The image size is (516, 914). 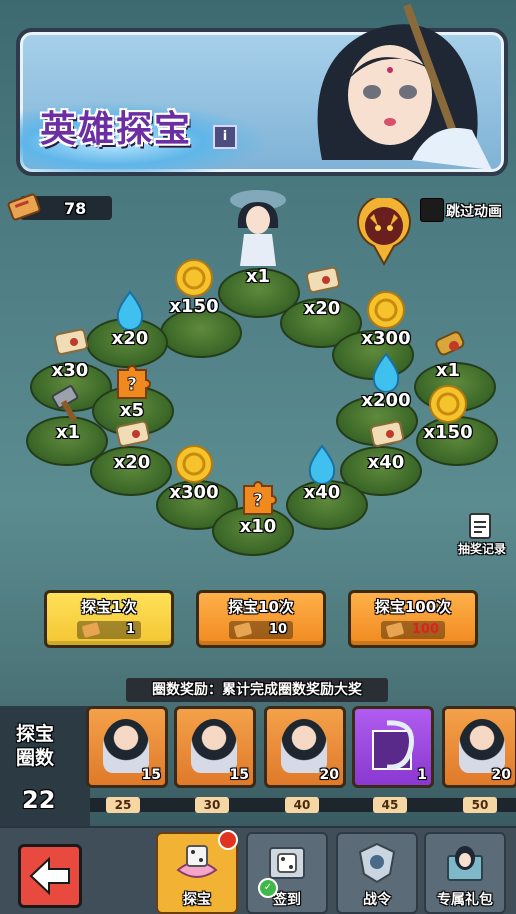 What do you see at coordinates (261, 607) in the screenshot?
I see `draw-10-label: 探宝10次` at bounding box center [261, 607].